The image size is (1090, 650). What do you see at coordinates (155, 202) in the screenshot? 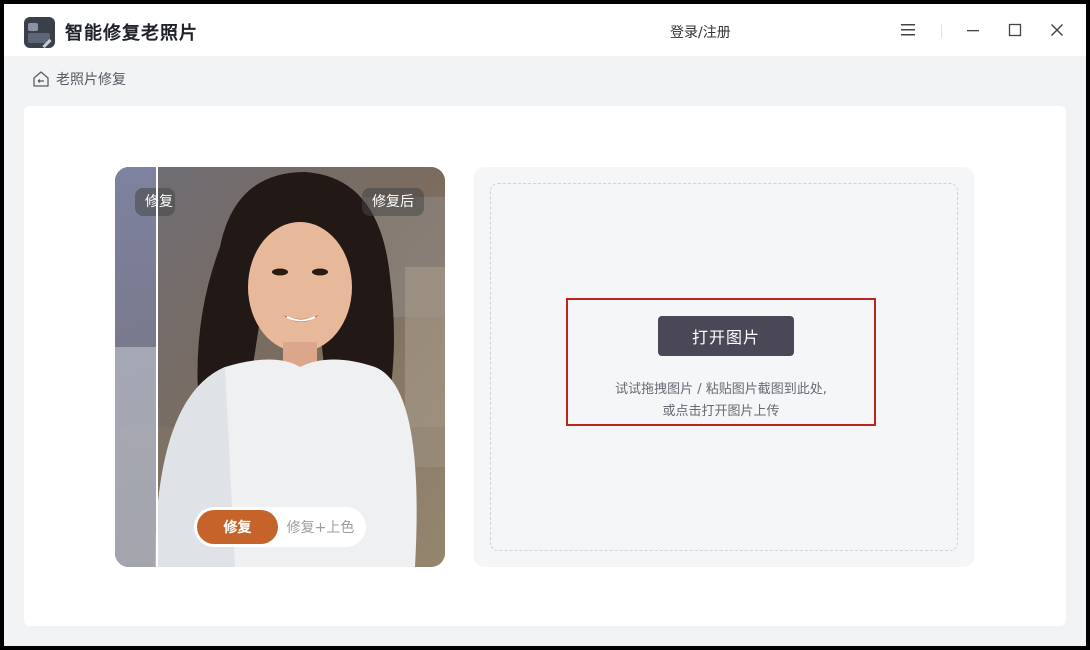
I see `before-label: 修复前` at bounding box center [155, 202].